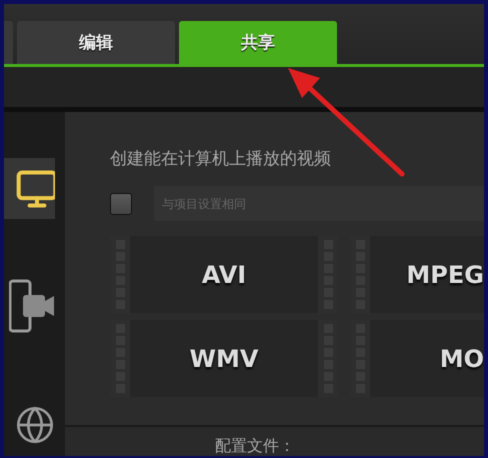  Describe the element at coordinates (417, 274) in the screenshot. I see `format-button: MPEG` at that location.